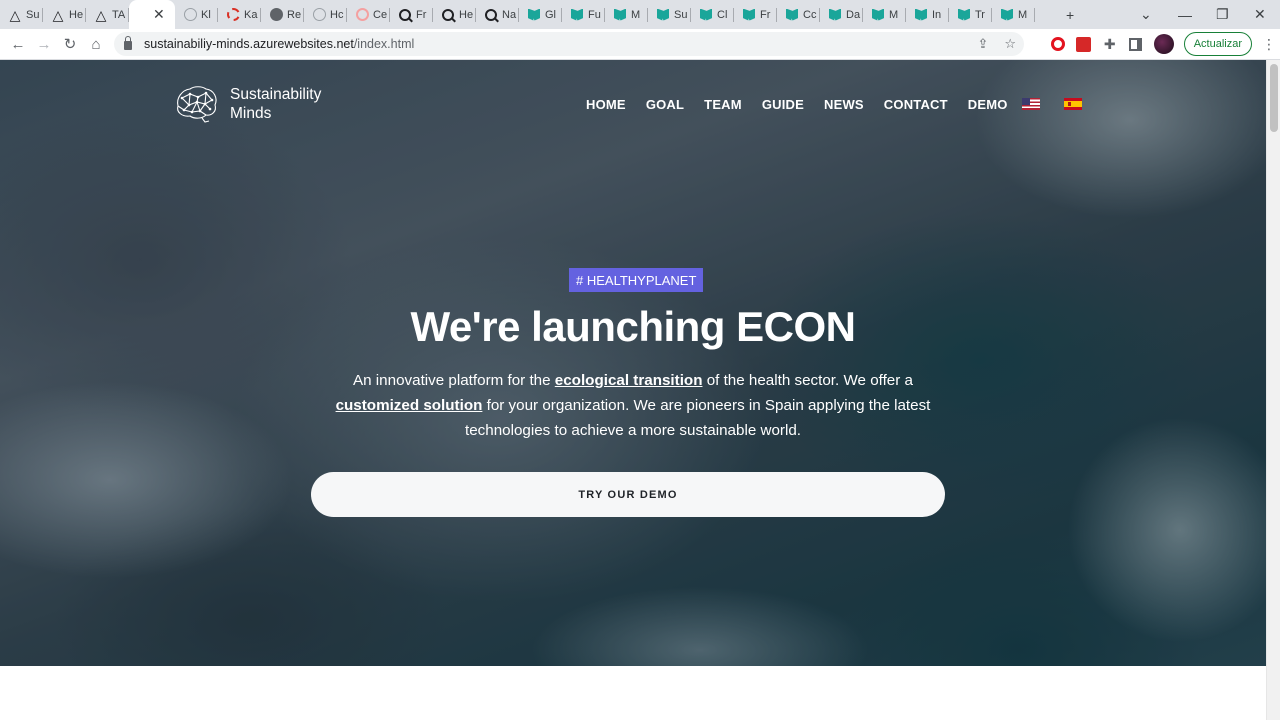  What do you see at coordinates (916, 104) in the screenshot?
I see `nav-contact: CONTACT` at bounding box center [916, 104].